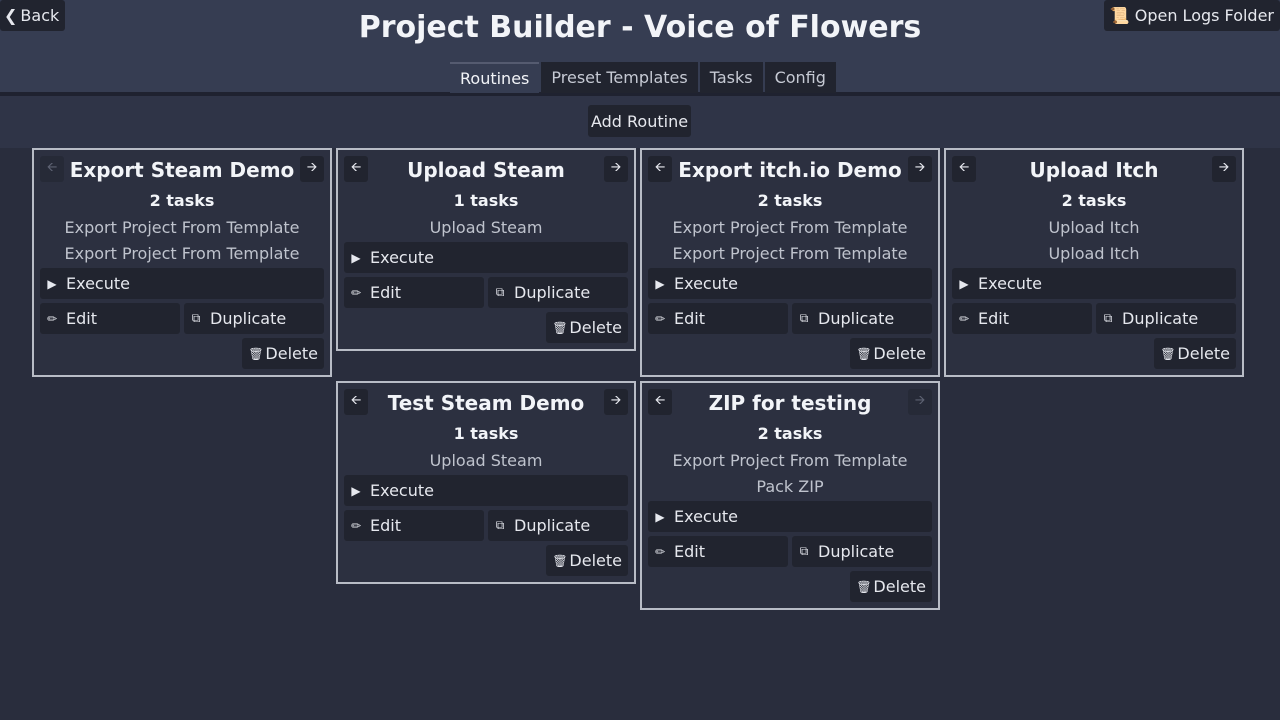 The width and height of the screenshot is (1280, 720). Describe the element at coordinates (619, 77) in the screenshot. I see `tab-preset-templates: Preset Templates` at that location.